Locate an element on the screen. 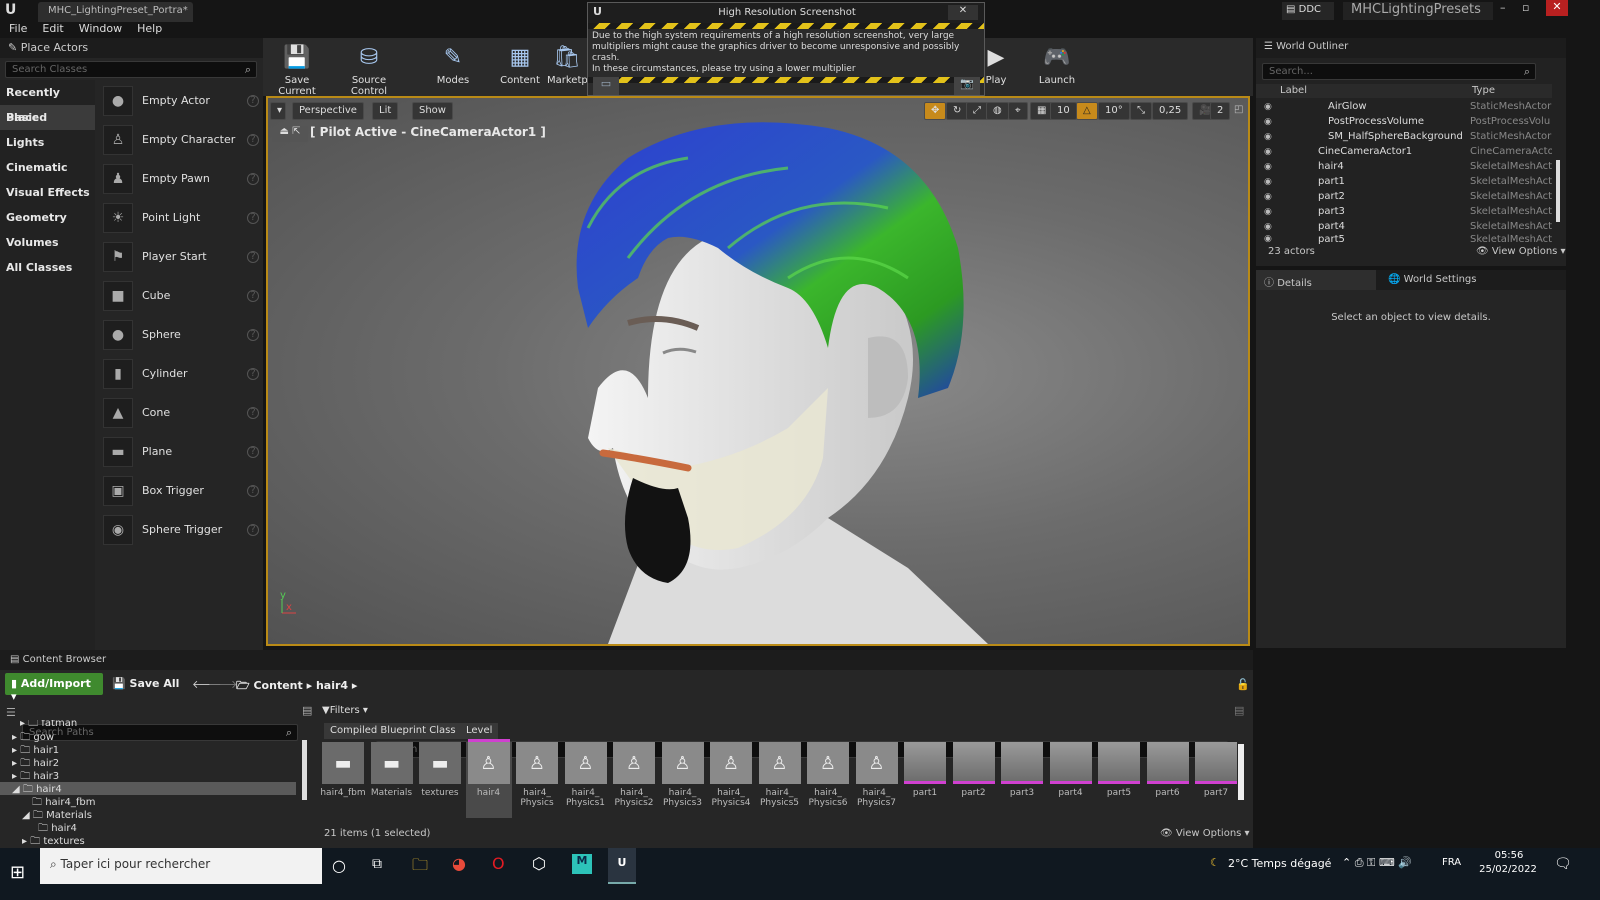 Image resolution: width=1600 pixels, height=900 pixels. outliner-view-options: 👁 View Options ▾ is located at coordinates (1521, 251).